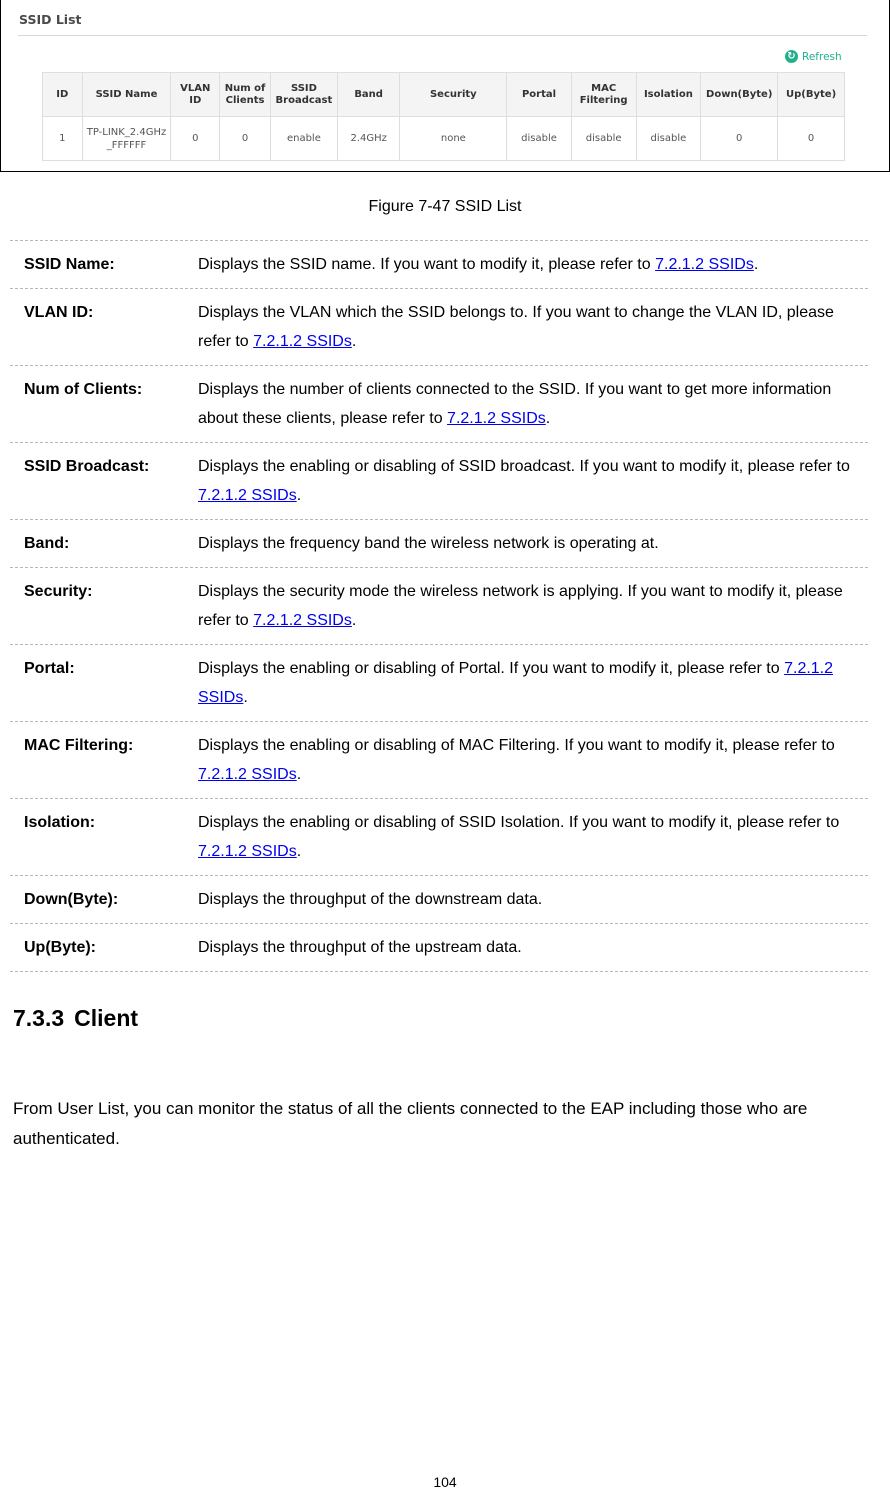  What do you see at coordinates (303, 138) in the screenshot?
I see `table-cell: enable` at bounding box center [303, 138].